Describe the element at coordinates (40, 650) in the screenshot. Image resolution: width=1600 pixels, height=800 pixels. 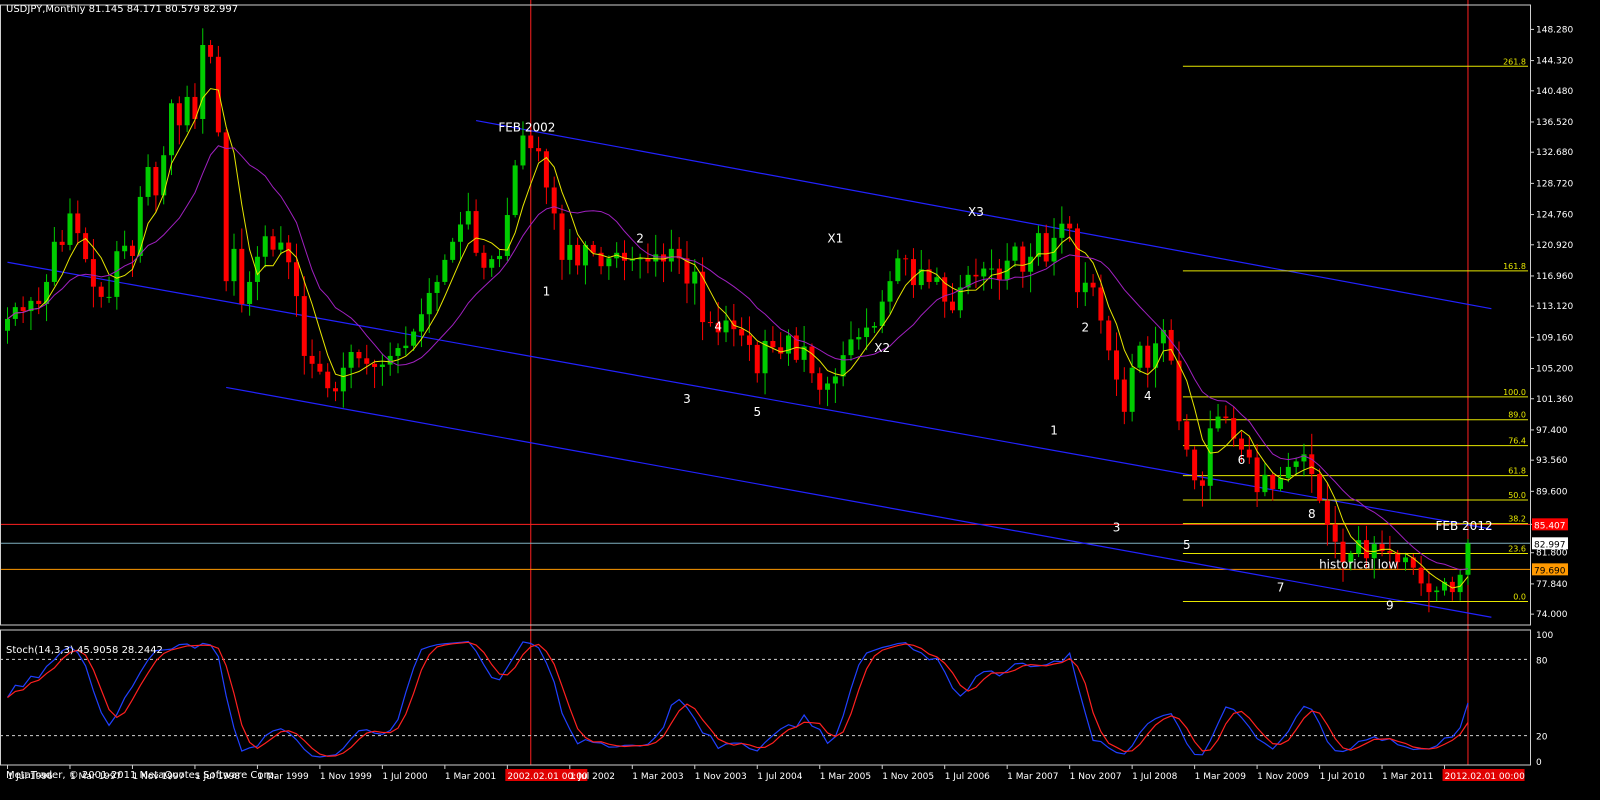
I see `stochastic-name: Stoch(14,3,3)` at that location.